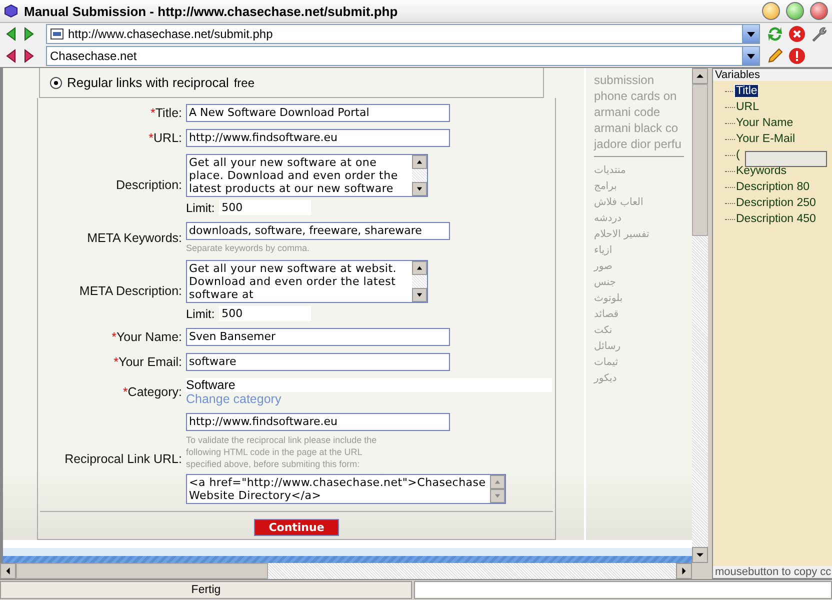  Describe the element at coordinates (795, 11) in the screenshot. I see `maximize-button` at that location.